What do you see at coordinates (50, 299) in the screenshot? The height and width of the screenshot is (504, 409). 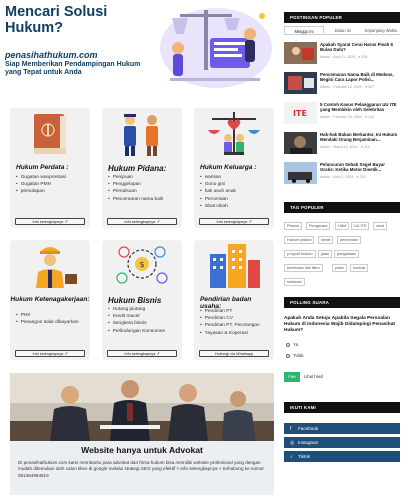 I see `service-title: Hukum Ketenagakerjaan:` at bounding box center [50, 299].